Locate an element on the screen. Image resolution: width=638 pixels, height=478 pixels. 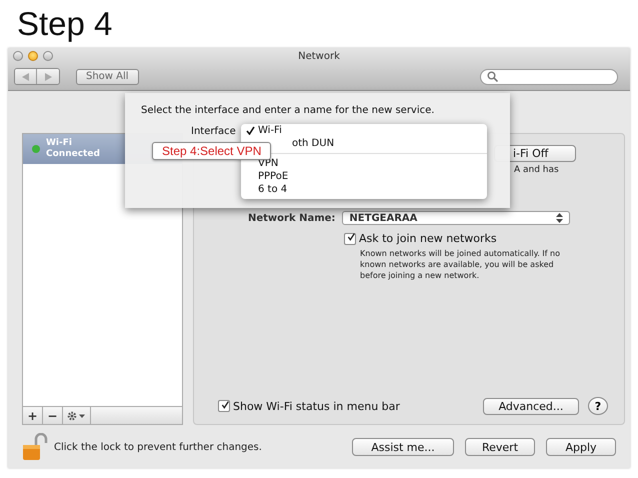
show-all-button: Show All is located at coordinates (107, 76).